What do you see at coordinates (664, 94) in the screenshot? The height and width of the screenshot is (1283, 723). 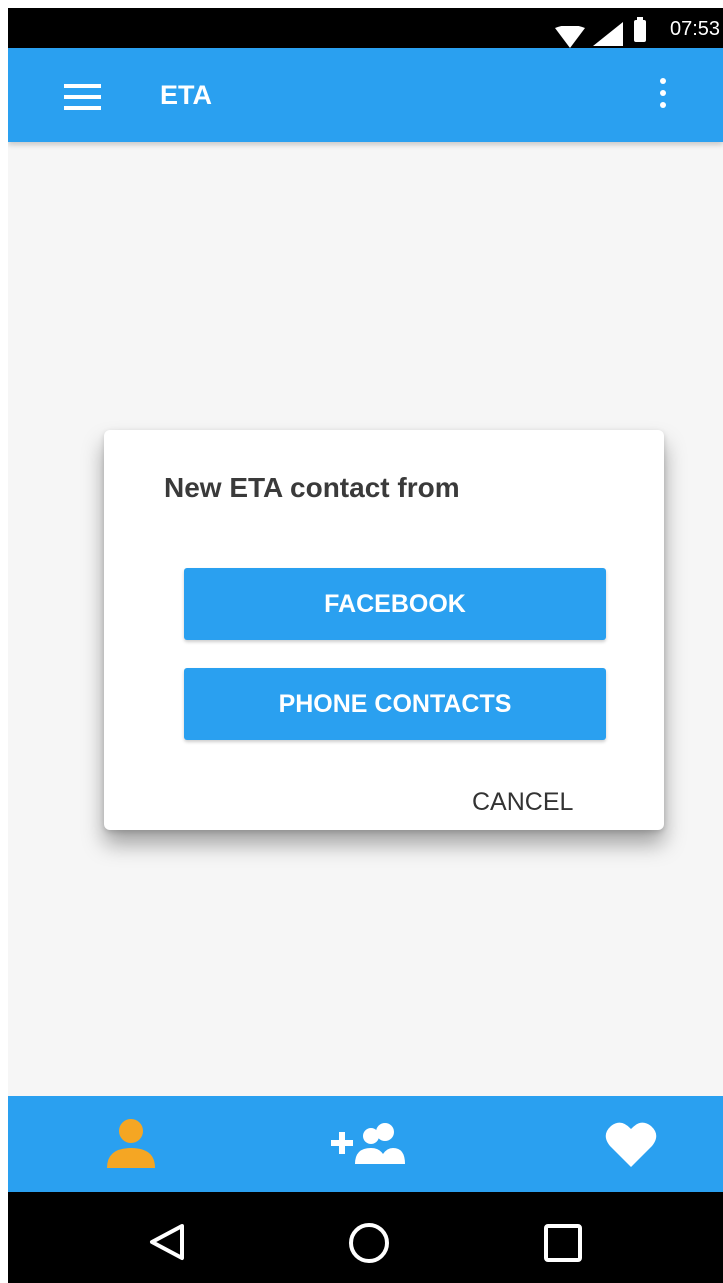 I see `more-vert-icon` at bounding box center [664, 94].